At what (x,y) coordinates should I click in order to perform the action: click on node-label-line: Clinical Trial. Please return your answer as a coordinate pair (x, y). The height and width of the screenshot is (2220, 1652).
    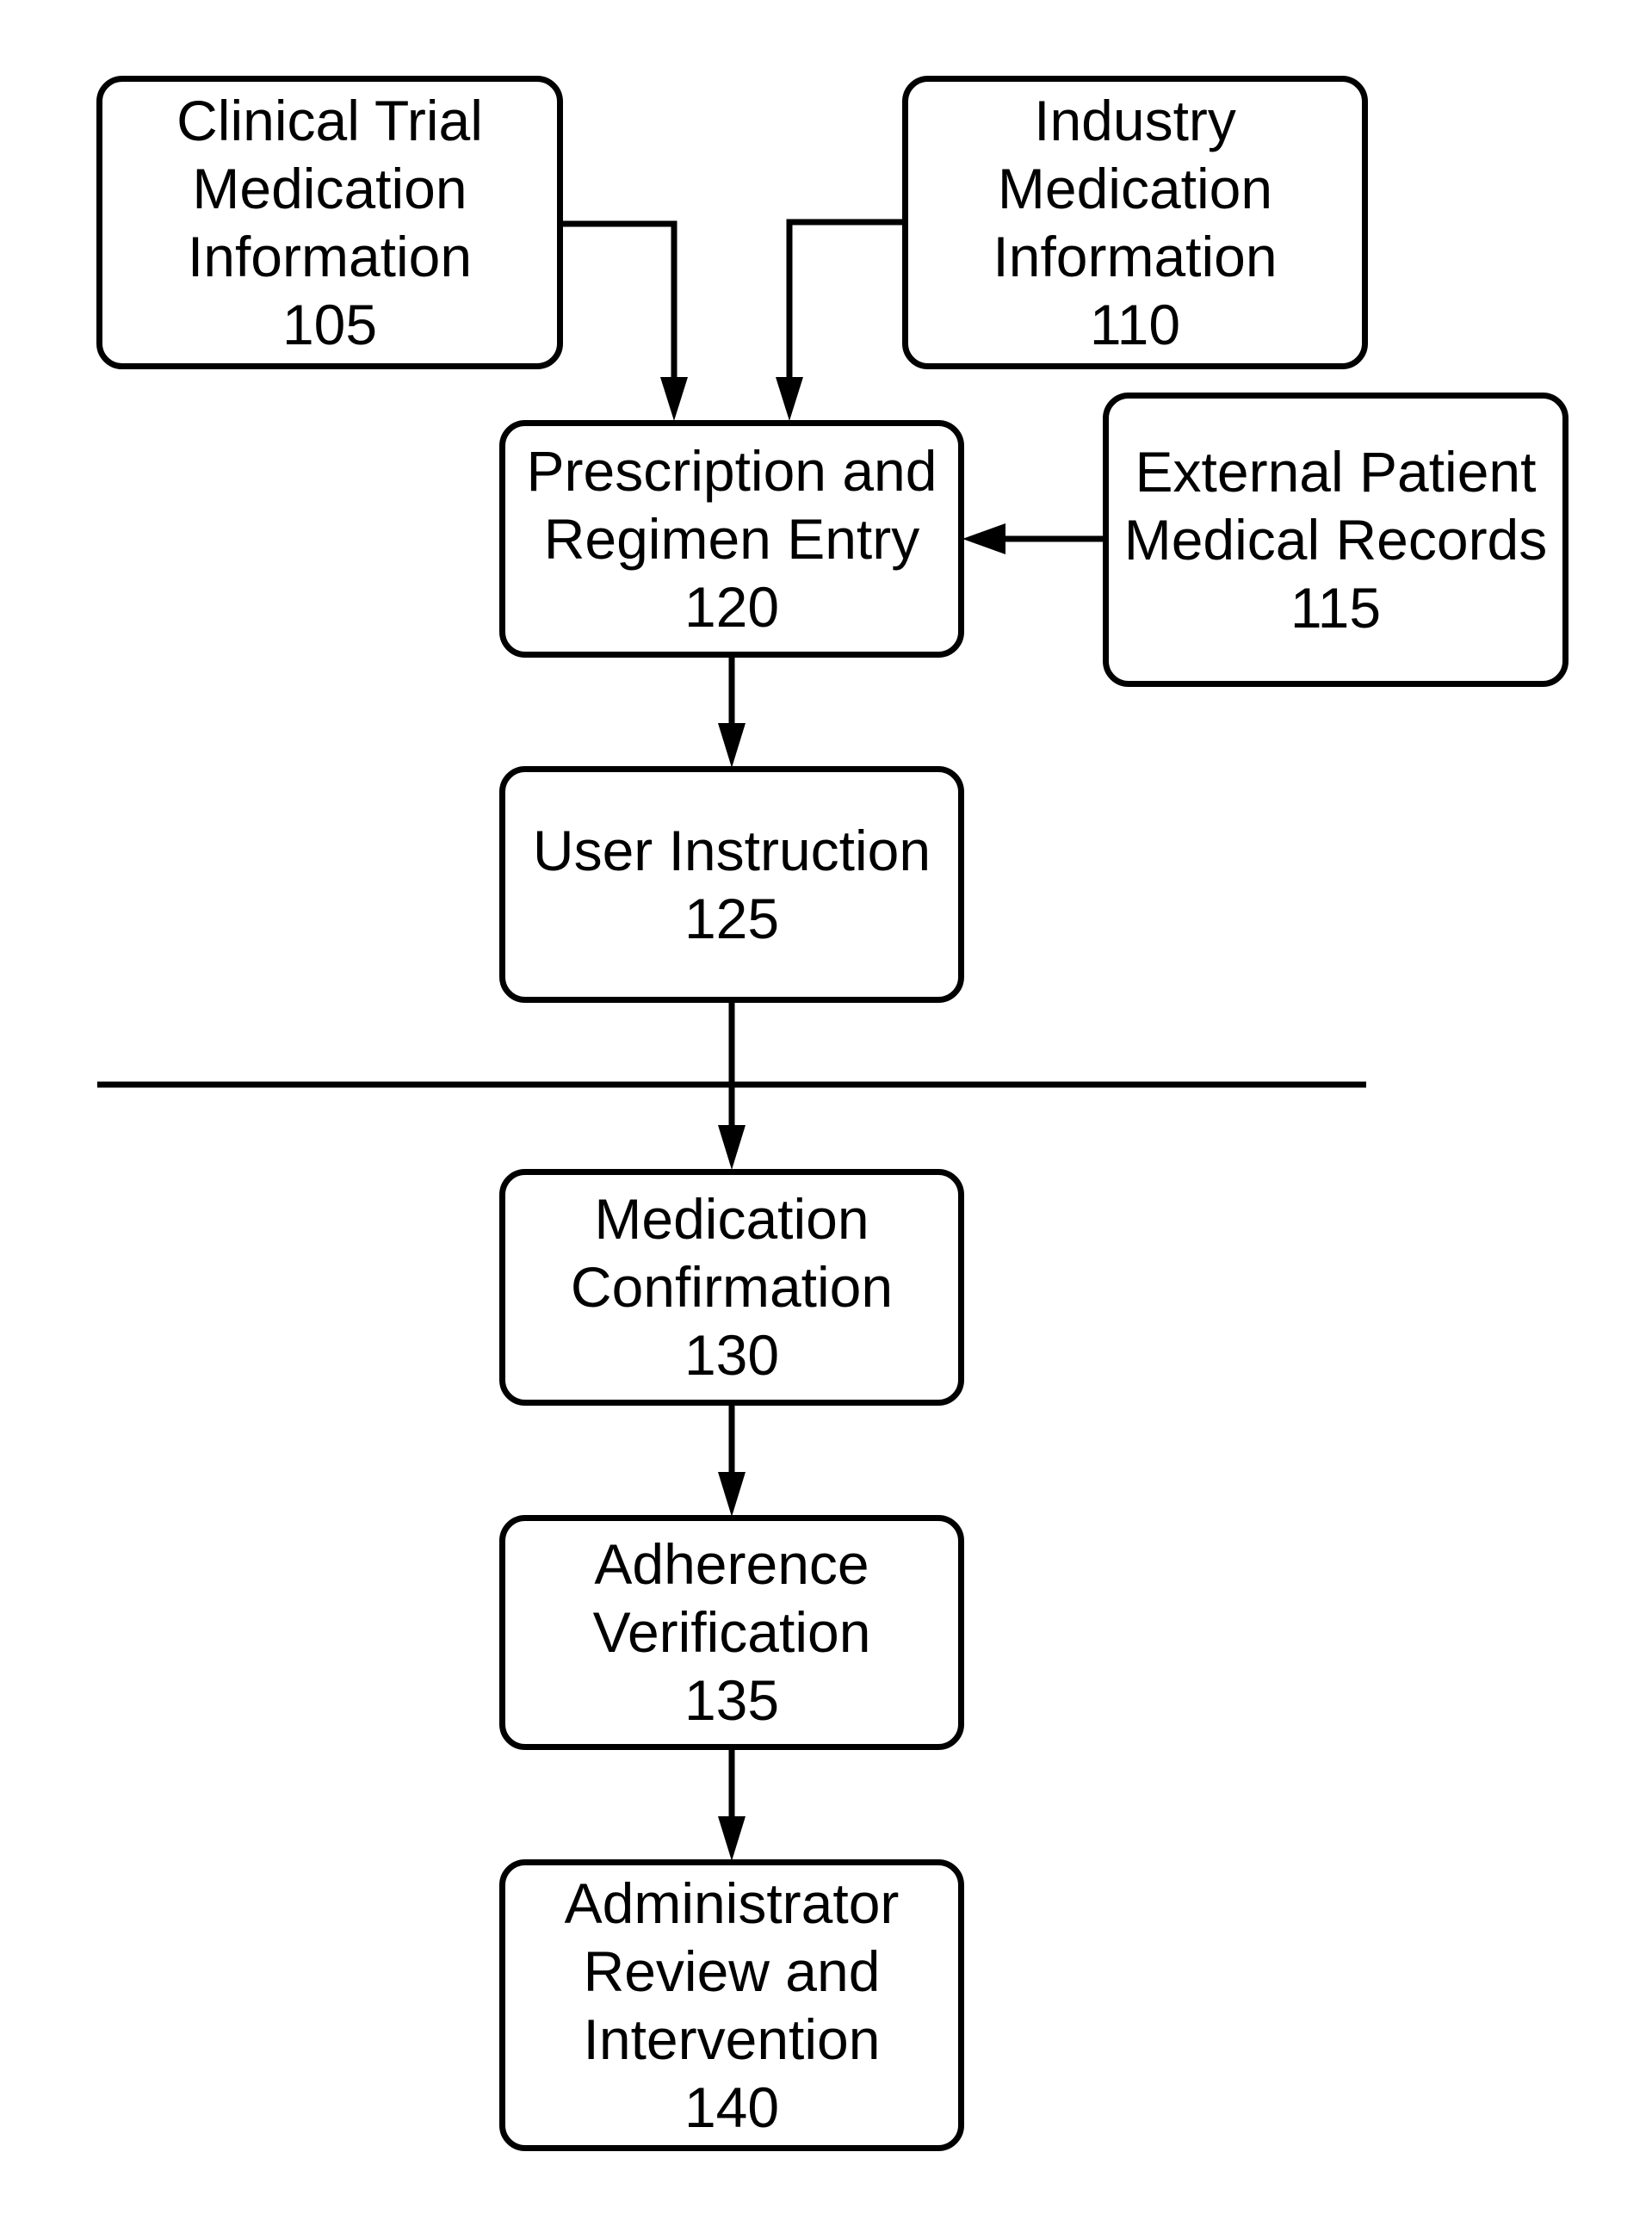
    Looking at the image, I should click on (329, 120).